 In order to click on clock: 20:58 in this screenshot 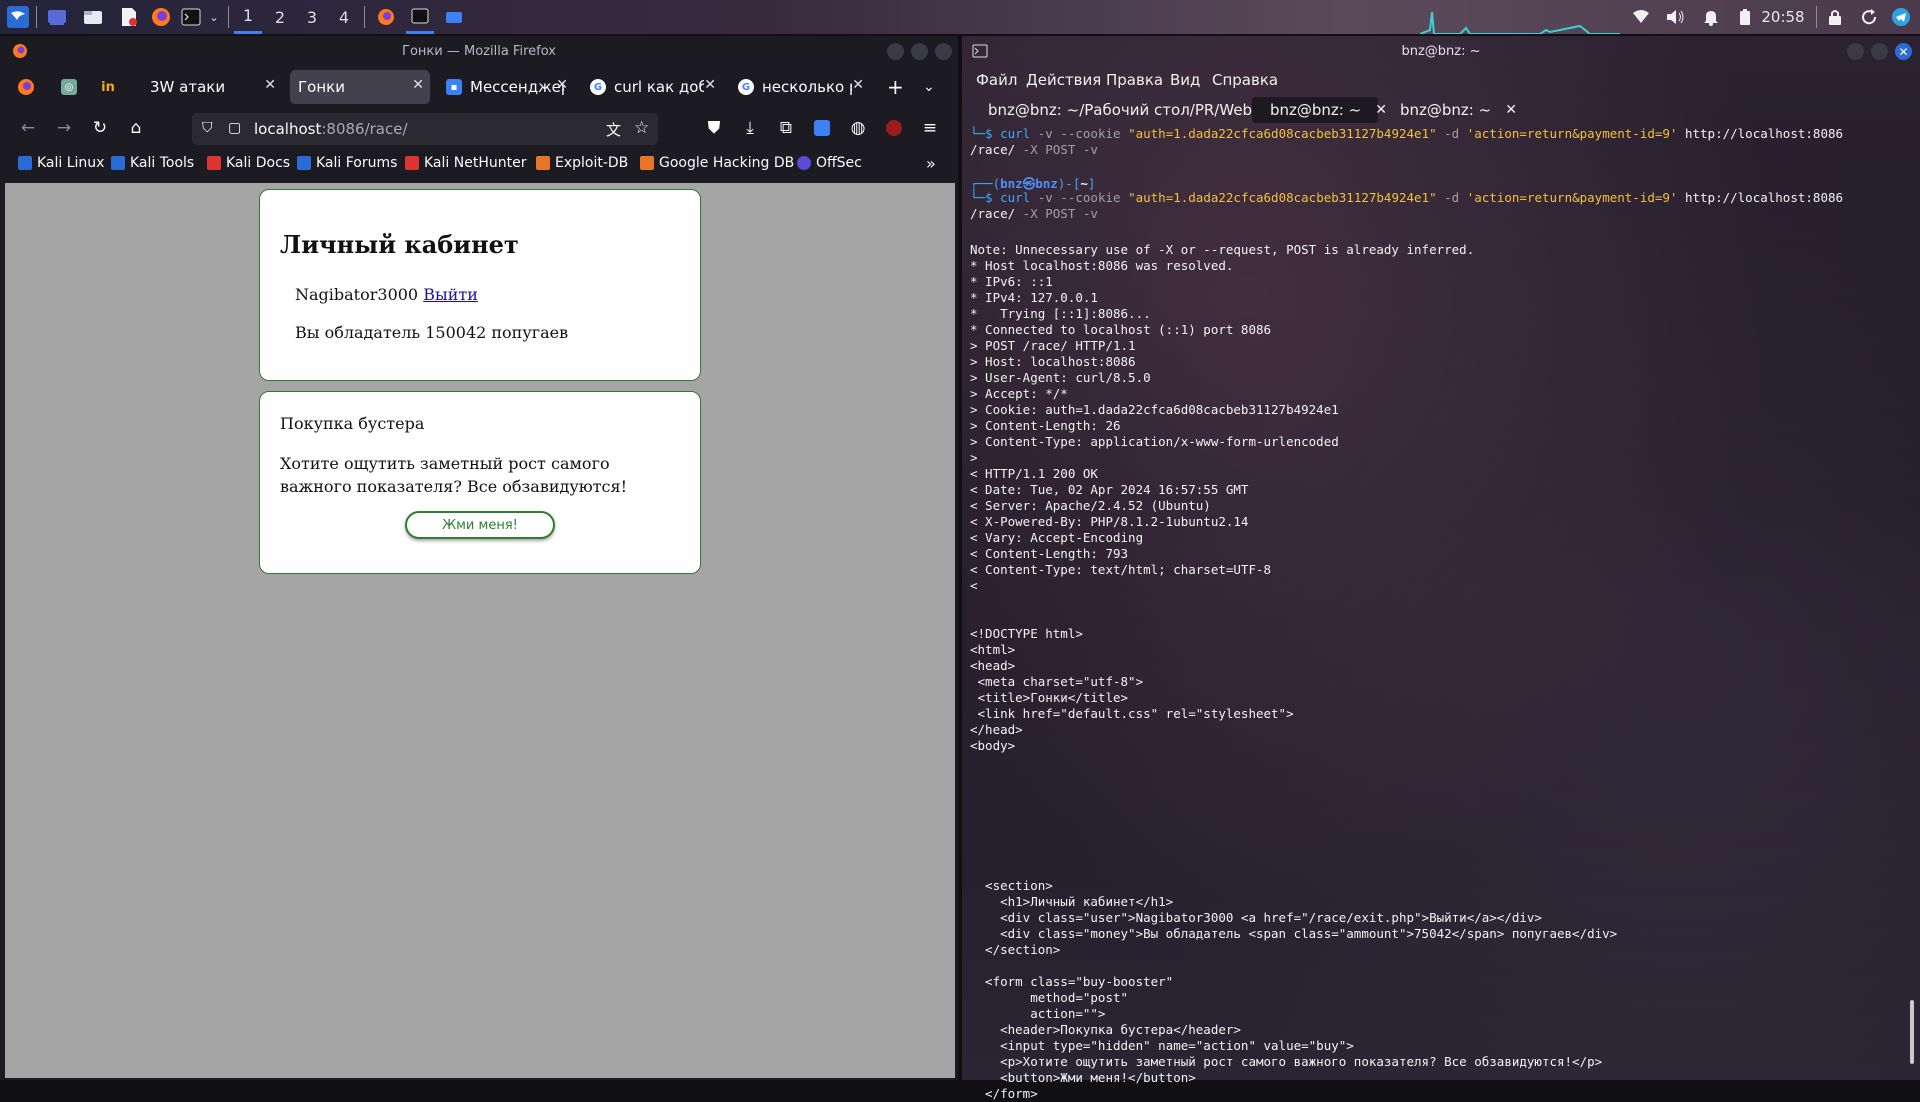, I will do `click(1783, 17)`.